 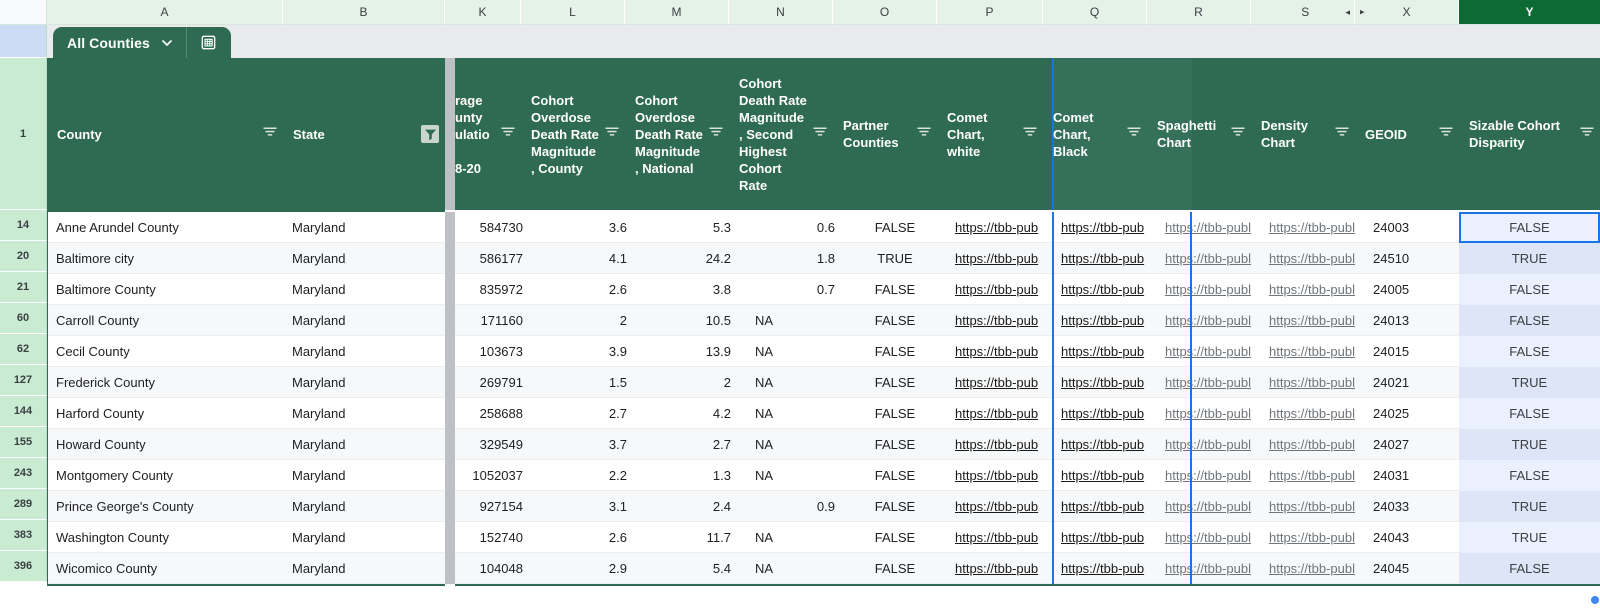 I want to click on collapsed-columns-right-arrow-icon: ▸, so click(x=1362, y=12).